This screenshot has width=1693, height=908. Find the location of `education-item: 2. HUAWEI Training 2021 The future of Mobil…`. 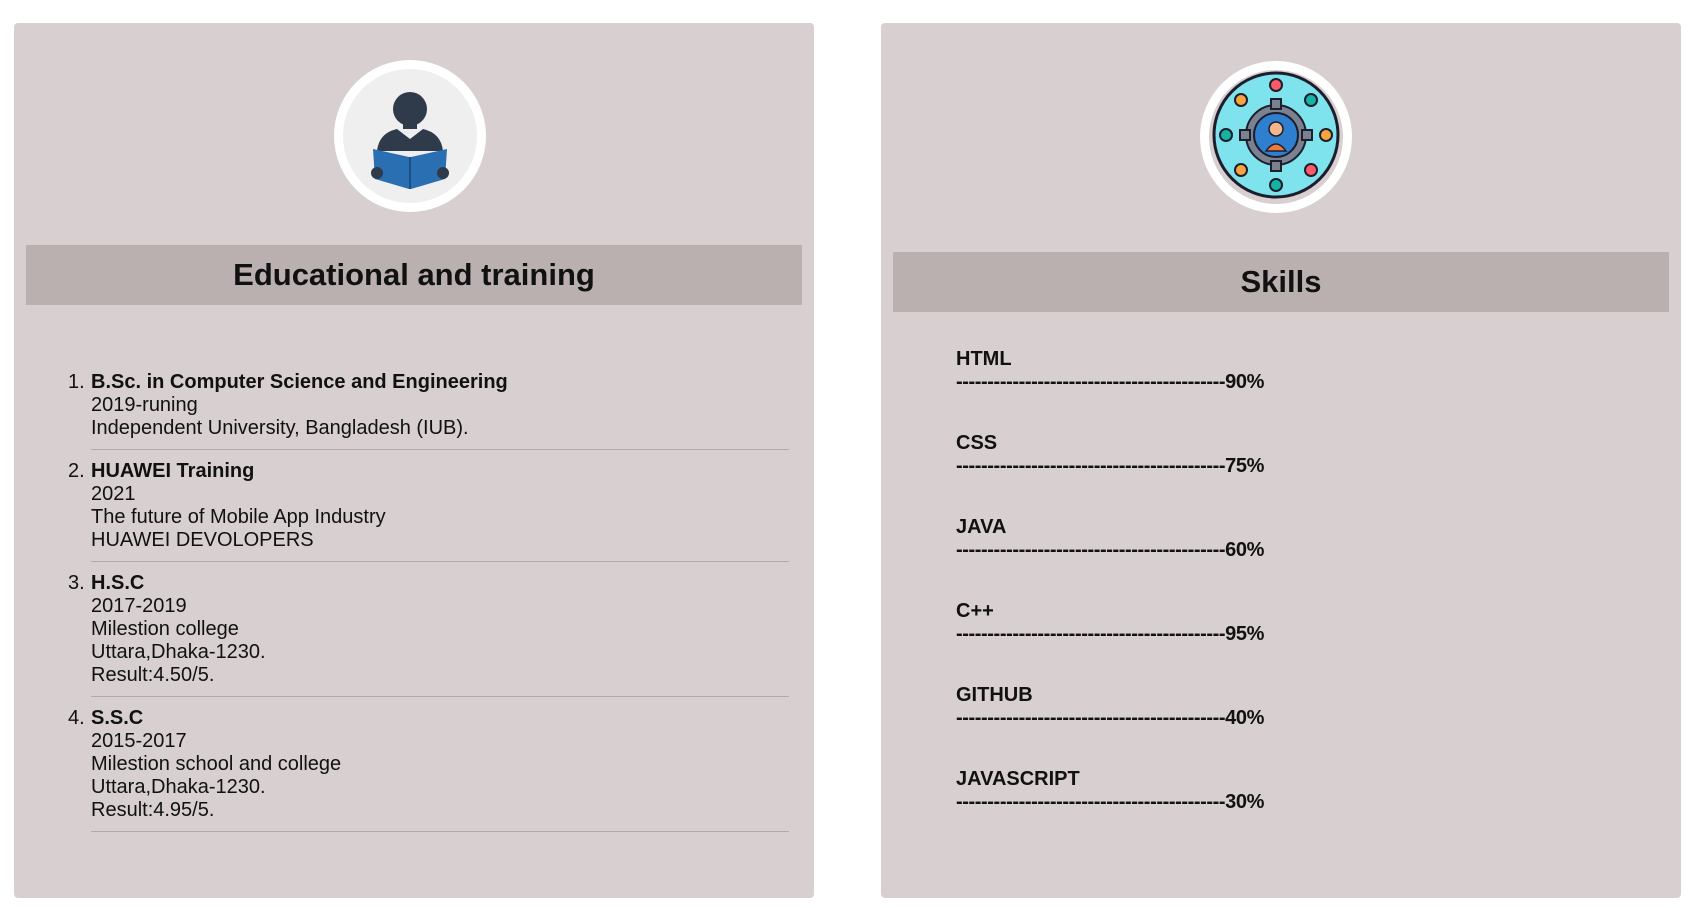

education-item: 2. HUAWEI Training 2021 The future of Mobil… is located at coordinates (419, 511).